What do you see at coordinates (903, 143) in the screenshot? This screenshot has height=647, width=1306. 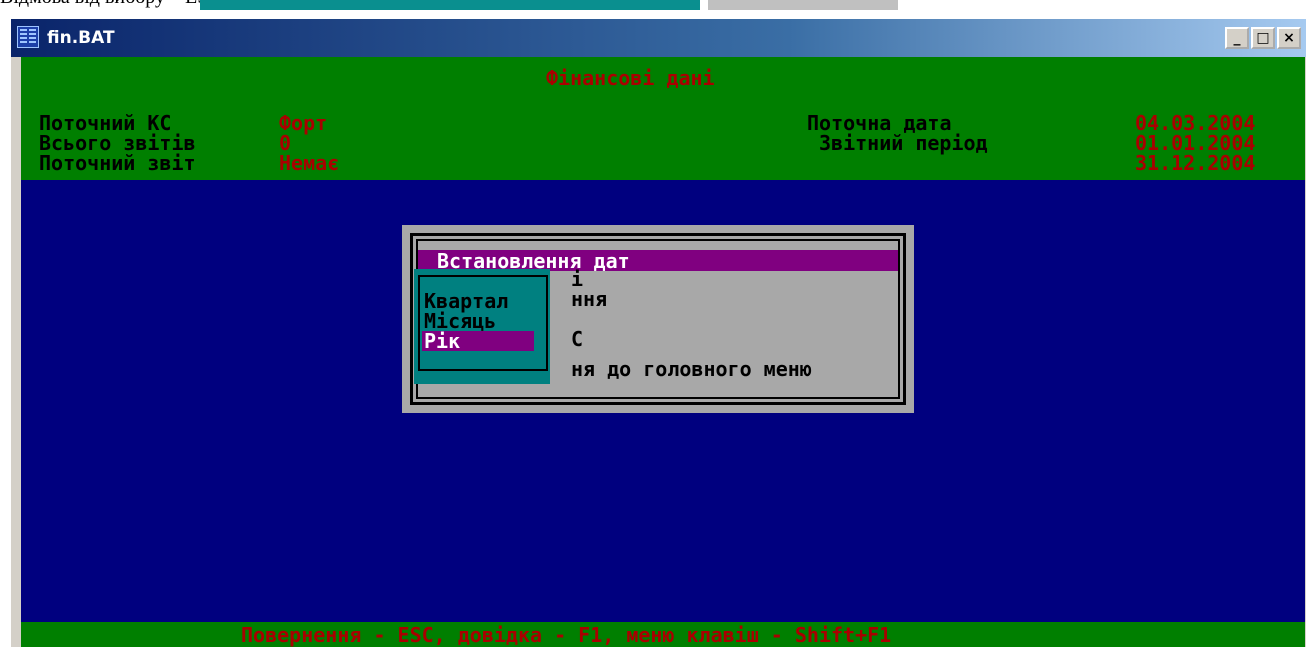 I see `period-label: Звітний період` at bounding box center [903, 143].